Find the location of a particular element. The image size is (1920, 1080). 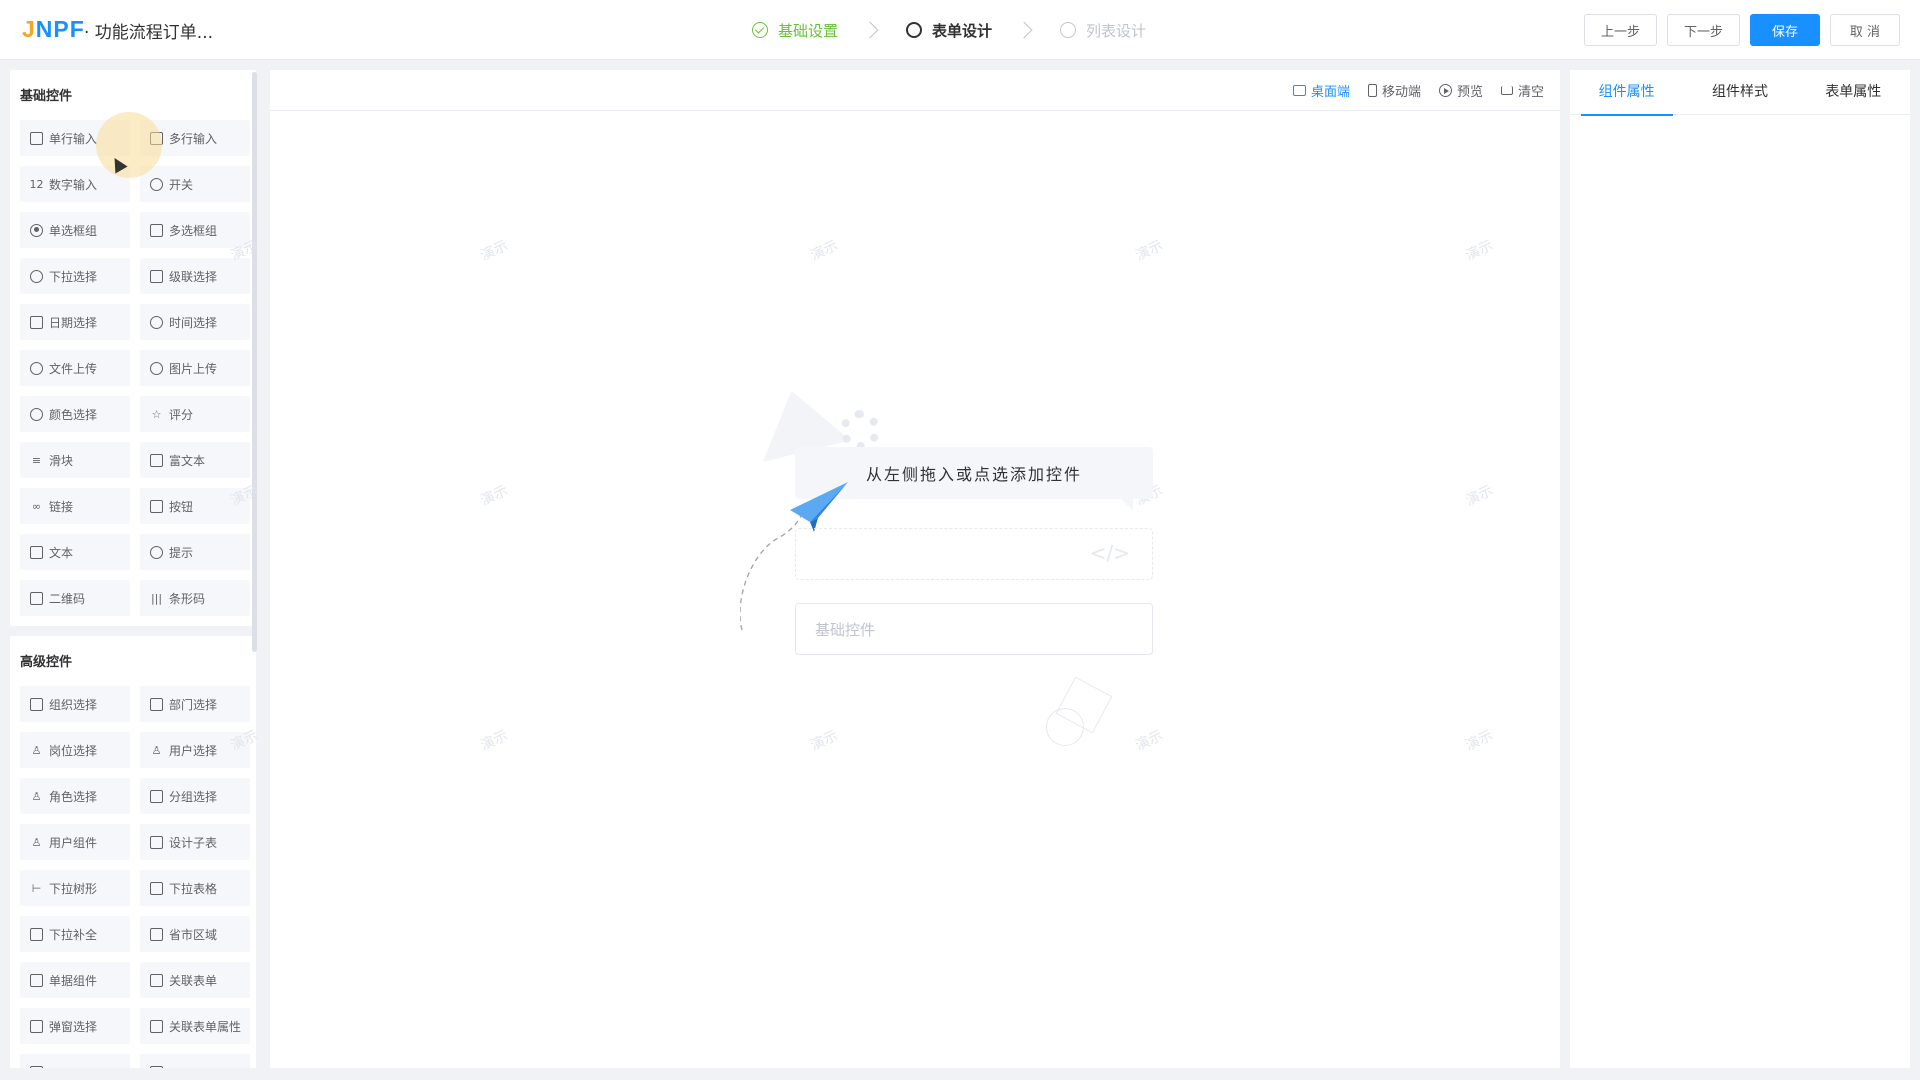

text-icon is located at coordinates (36, 552).